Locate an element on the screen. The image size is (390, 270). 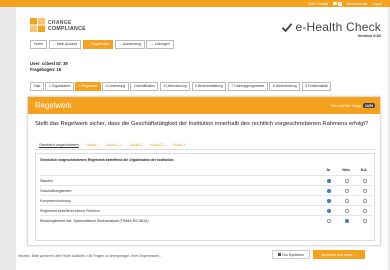
help-link: Hilfe / Kontakt is located at coordinates (318, 4).